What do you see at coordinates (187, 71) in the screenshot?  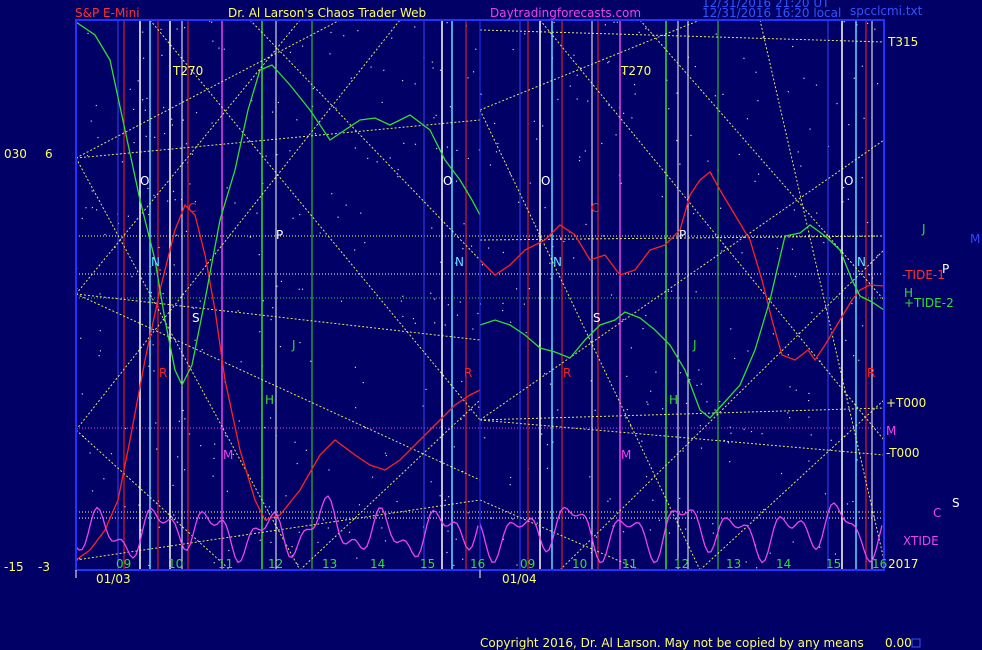 I see `event-marker-label: T270` at bounding box center [187, 71].